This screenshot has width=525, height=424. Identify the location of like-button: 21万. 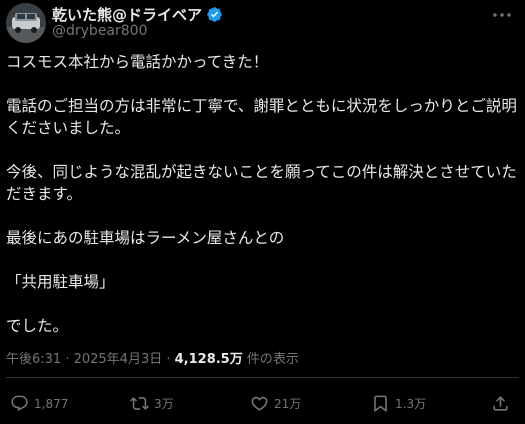
(275, 403).